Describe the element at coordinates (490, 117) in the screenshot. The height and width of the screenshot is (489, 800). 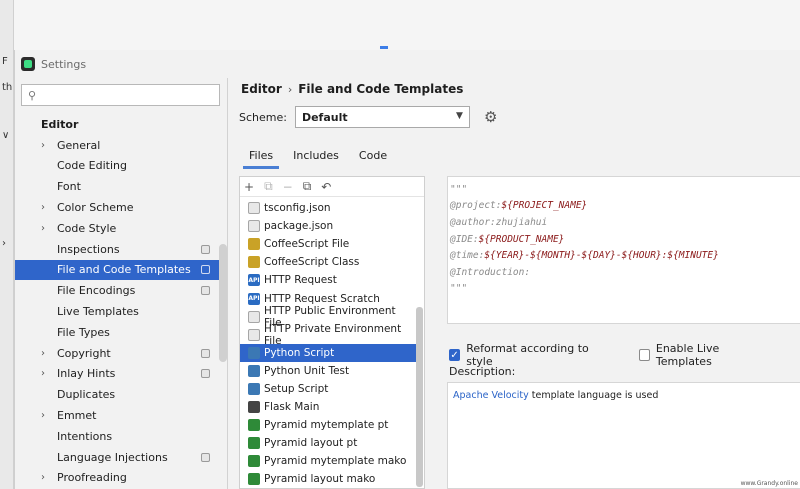
I see `gear-icon: ⚙` at that location.